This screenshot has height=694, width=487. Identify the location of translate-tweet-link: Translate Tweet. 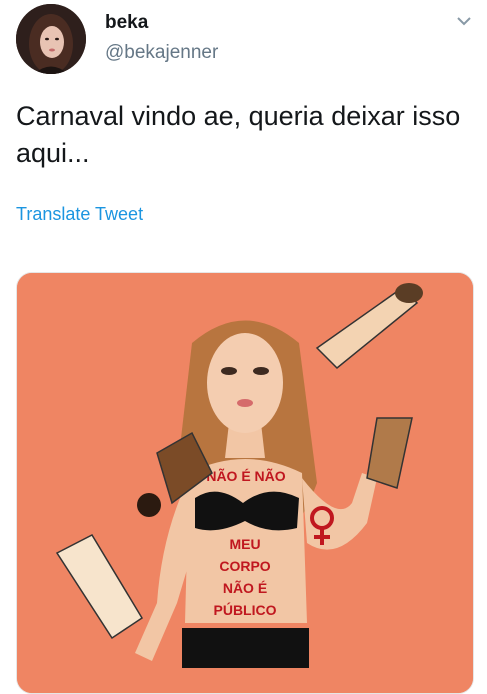
(79, 214).